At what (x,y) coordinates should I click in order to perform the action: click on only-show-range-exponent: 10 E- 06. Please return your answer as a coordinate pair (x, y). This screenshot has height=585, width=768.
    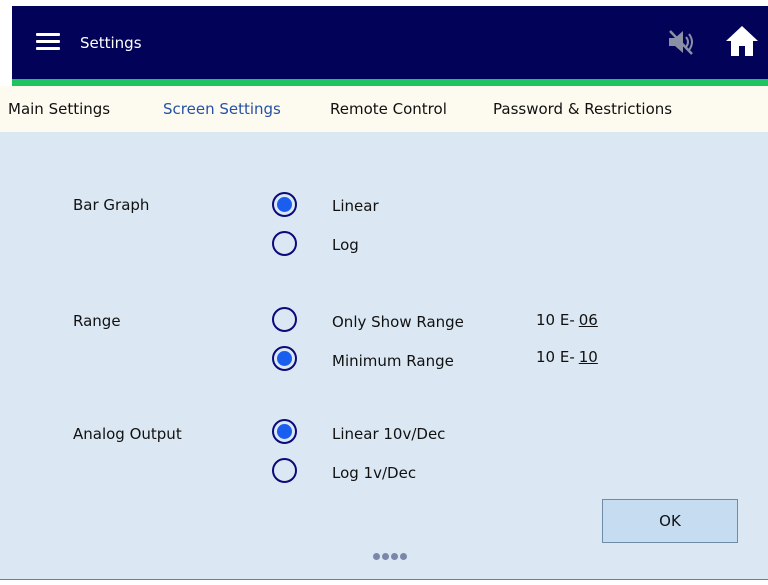
    Looking at the image, I should click on (567, 320).